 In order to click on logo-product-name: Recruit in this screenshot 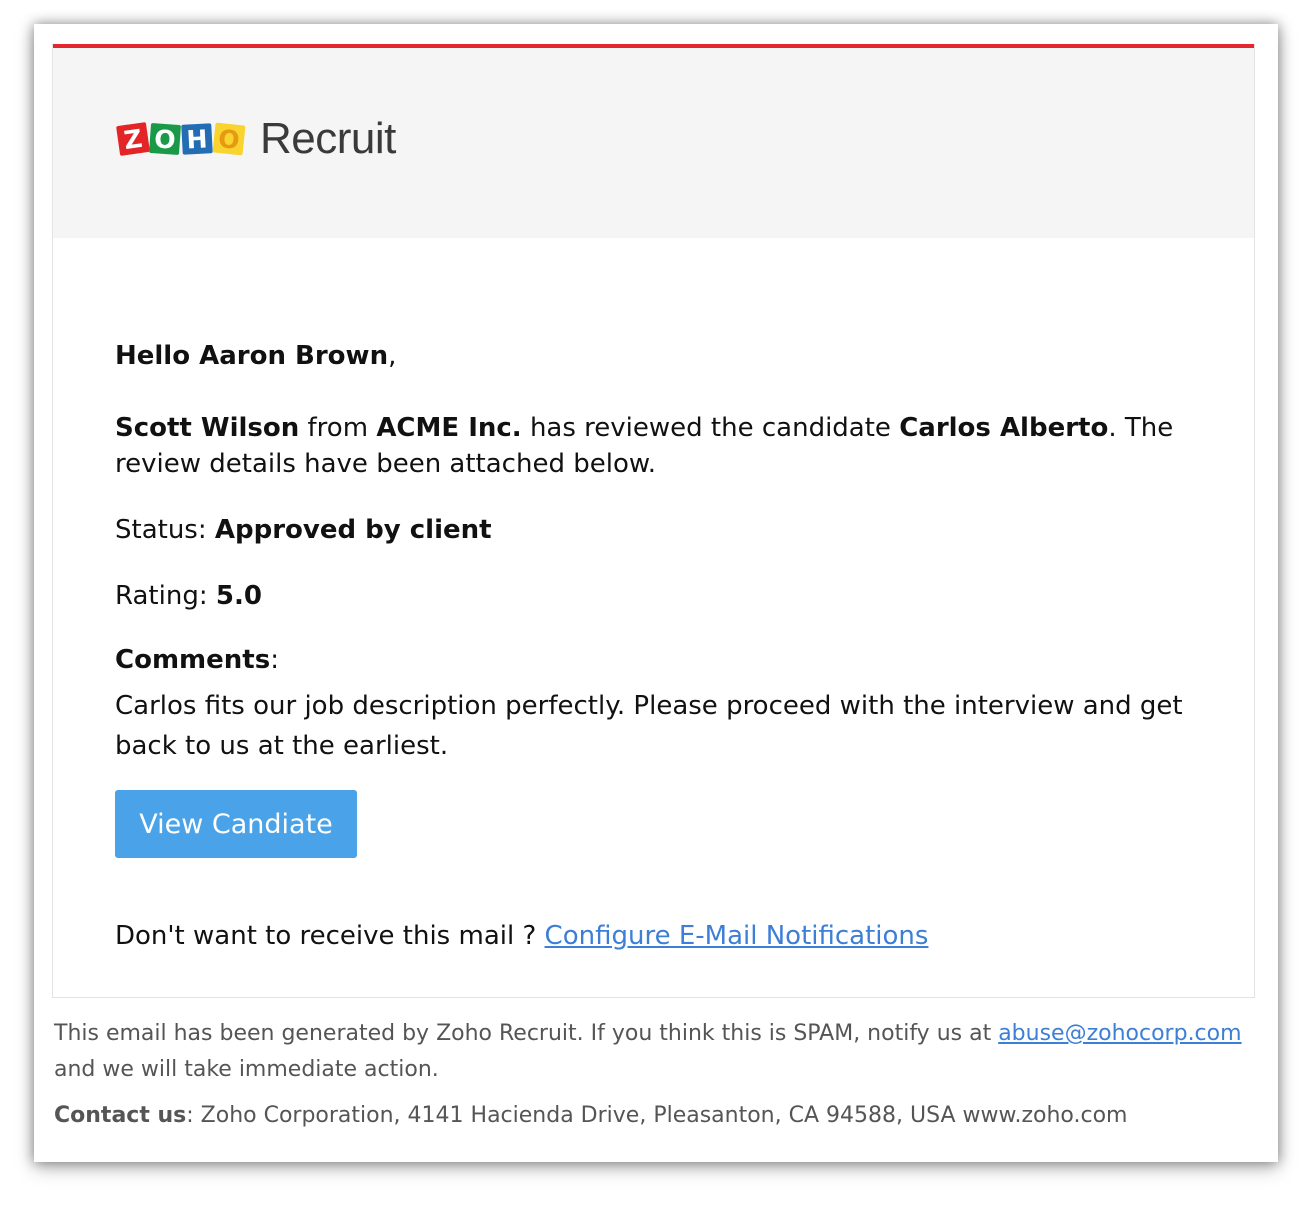, I will do `click(328, 138)`.